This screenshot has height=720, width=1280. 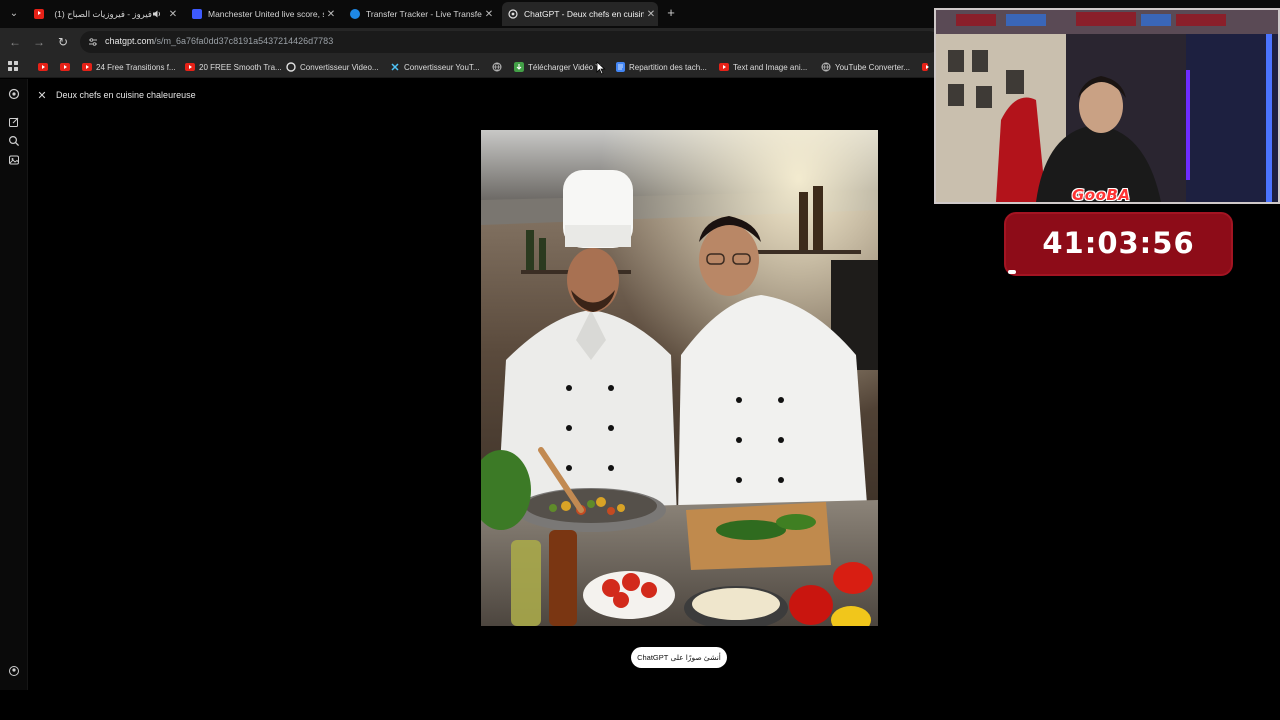 I want to click on streamer-logo: GooBA, so click(x=1101, y=195).